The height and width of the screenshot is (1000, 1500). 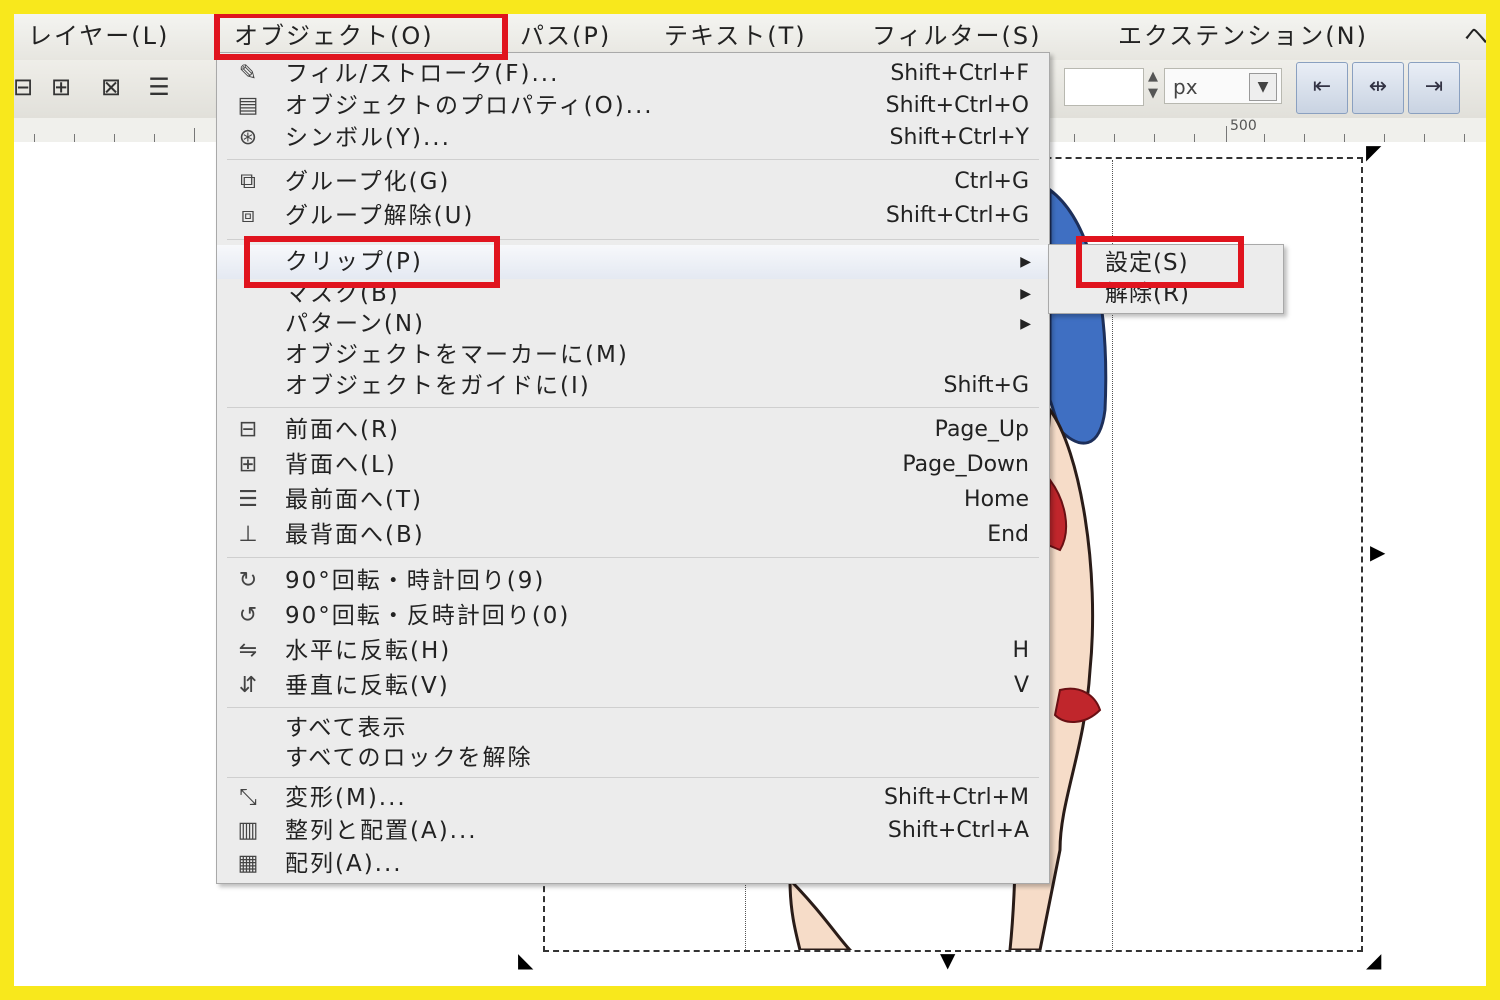 What do you see at coordinates (957, 215) in the screenshot?
I see `menu-item-shortcut: Shift+Ctrl+G` at bounding box center [957, 215].